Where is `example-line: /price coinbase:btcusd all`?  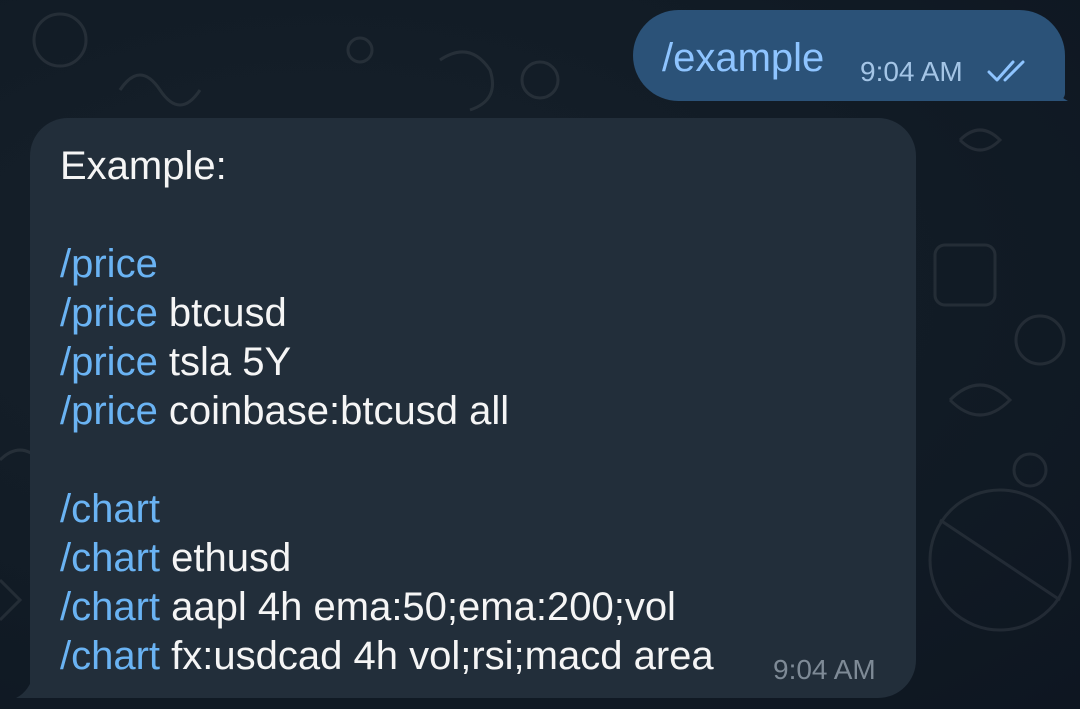
example-line: /price coinbase:btcusd all is located at coordinates (387, 411).